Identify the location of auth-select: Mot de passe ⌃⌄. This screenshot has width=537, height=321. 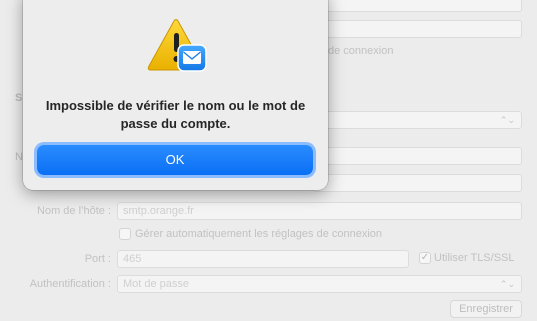
(319, 284).